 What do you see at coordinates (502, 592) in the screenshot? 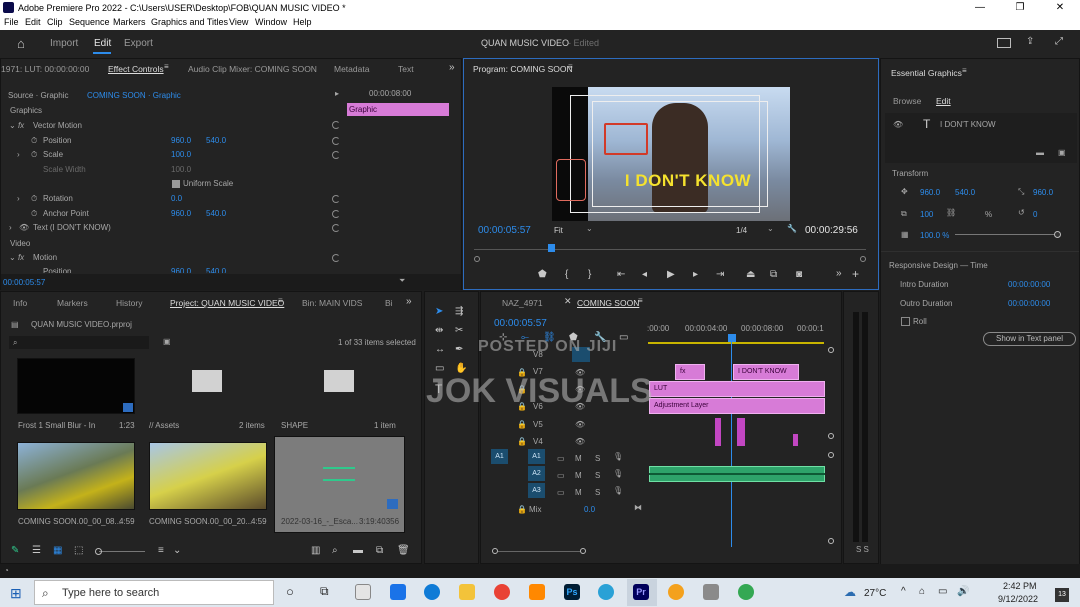
I see `chrome-icon` at bounding box center [502, 592].